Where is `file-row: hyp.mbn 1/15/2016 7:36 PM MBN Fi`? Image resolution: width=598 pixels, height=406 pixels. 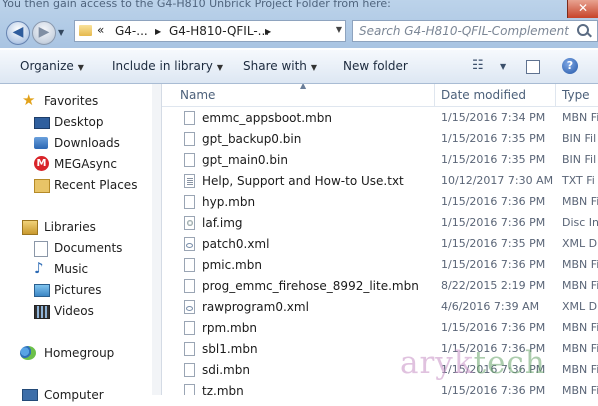 file-row: hyp.mbn 1/15/2016 7:36 PM MBN Fi is located at coordinates (380, 202).